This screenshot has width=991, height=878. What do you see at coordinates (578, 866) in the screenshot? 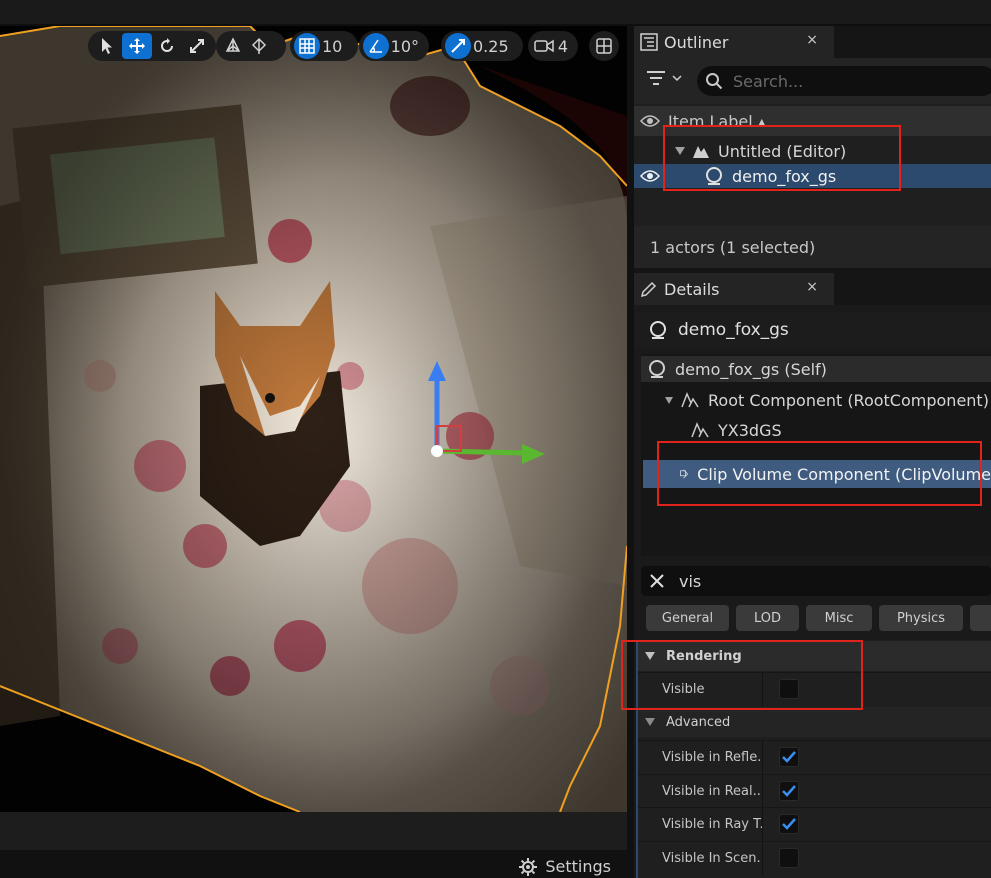
I see `settings-label: Settings` at bounding box center [578, 866].